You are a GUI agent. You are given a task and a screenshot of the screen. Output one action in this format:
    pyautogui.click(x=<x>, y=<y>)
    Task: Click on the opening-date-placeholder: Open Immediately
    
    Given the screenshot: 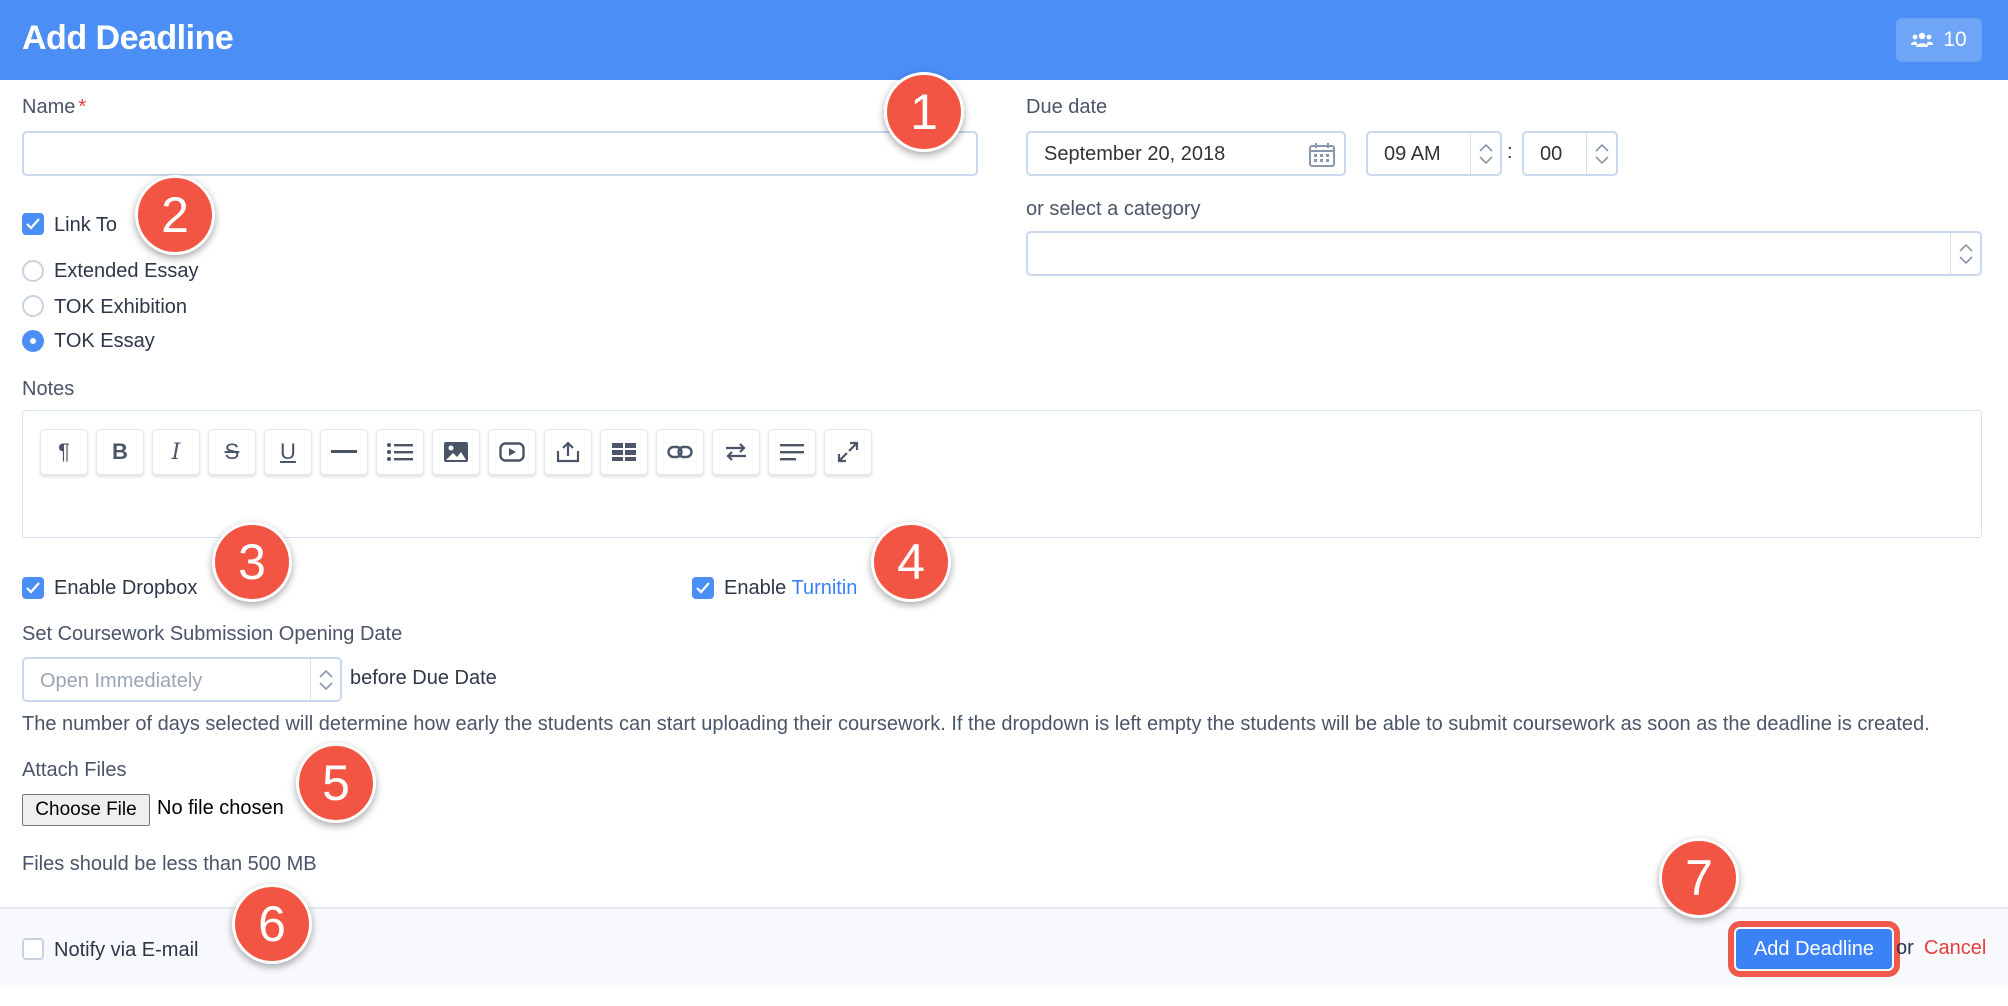 What is the action you would take?
    pyautogui.click(x=121, y=681)
    